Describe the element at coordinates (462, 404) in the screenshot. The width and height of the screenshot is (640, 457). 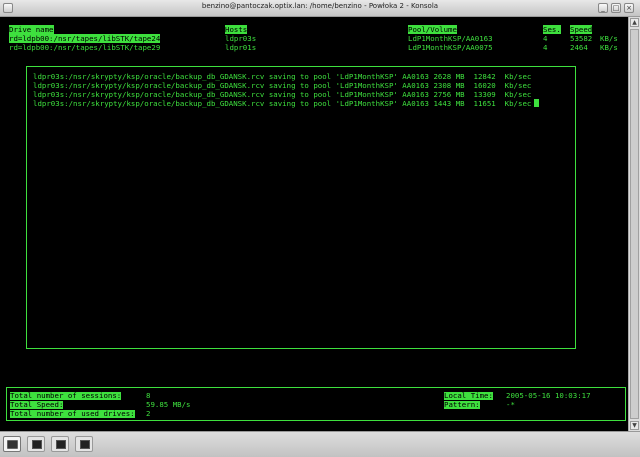
I see `pattern-label: Pattern:` at that location.